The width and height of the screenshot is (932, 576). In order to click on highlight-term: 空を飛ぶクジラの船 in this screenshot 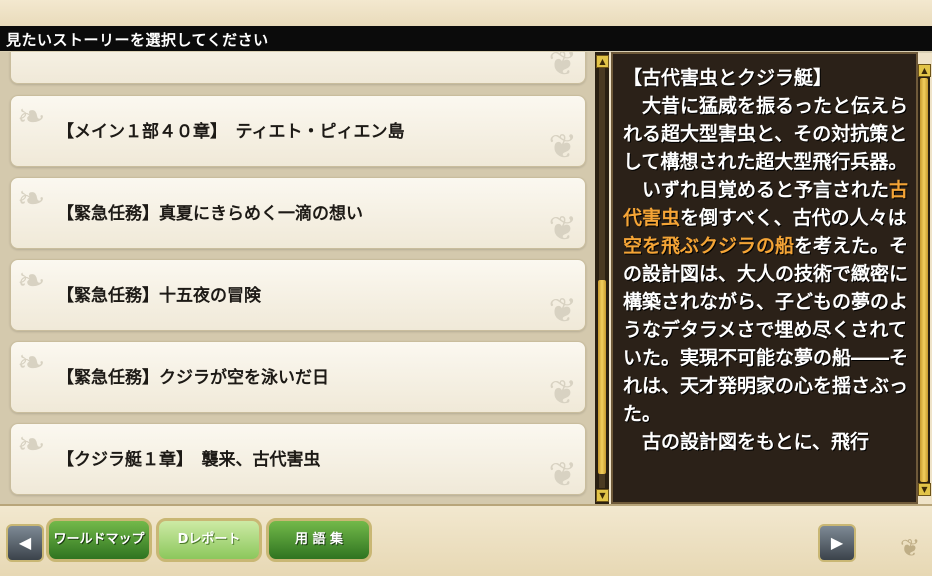, I will do `click(709, 246)`.